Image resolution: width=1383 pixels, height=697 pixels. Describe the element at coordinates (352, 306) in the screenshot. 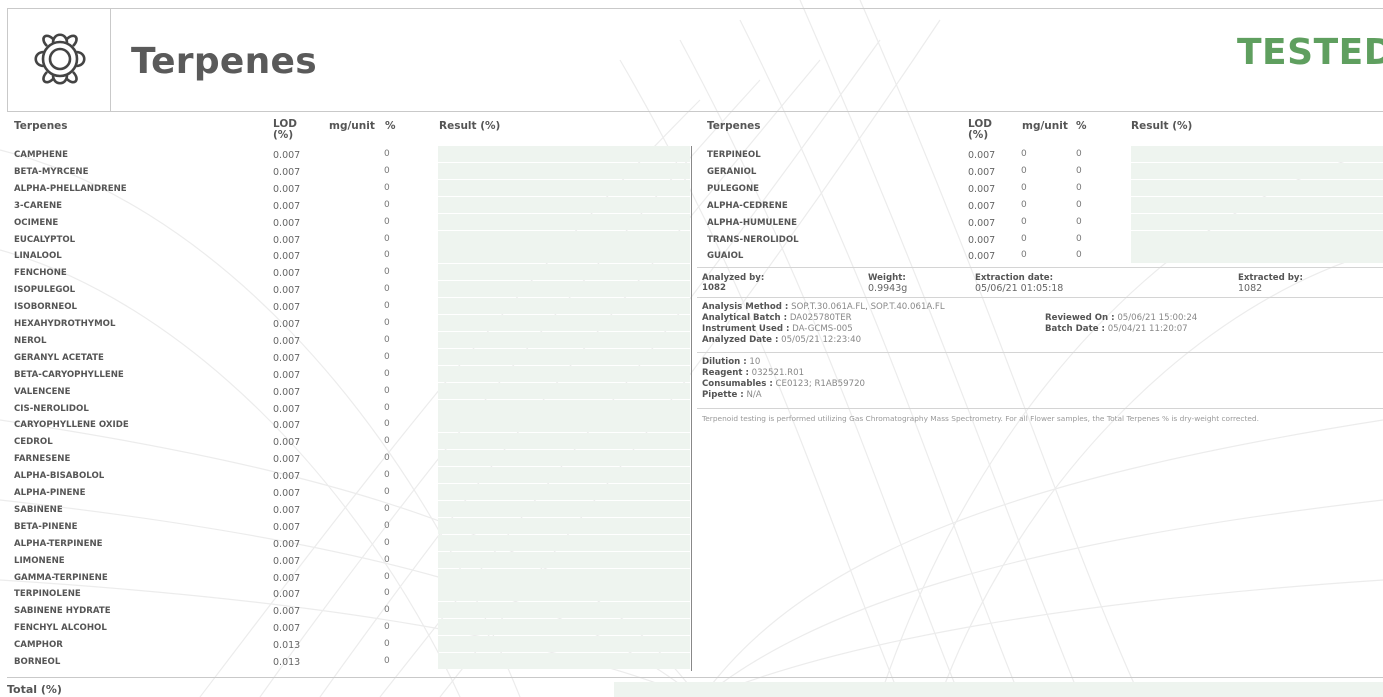

I see `table-row: ISOBORNEOL 0.007 0` at that location.